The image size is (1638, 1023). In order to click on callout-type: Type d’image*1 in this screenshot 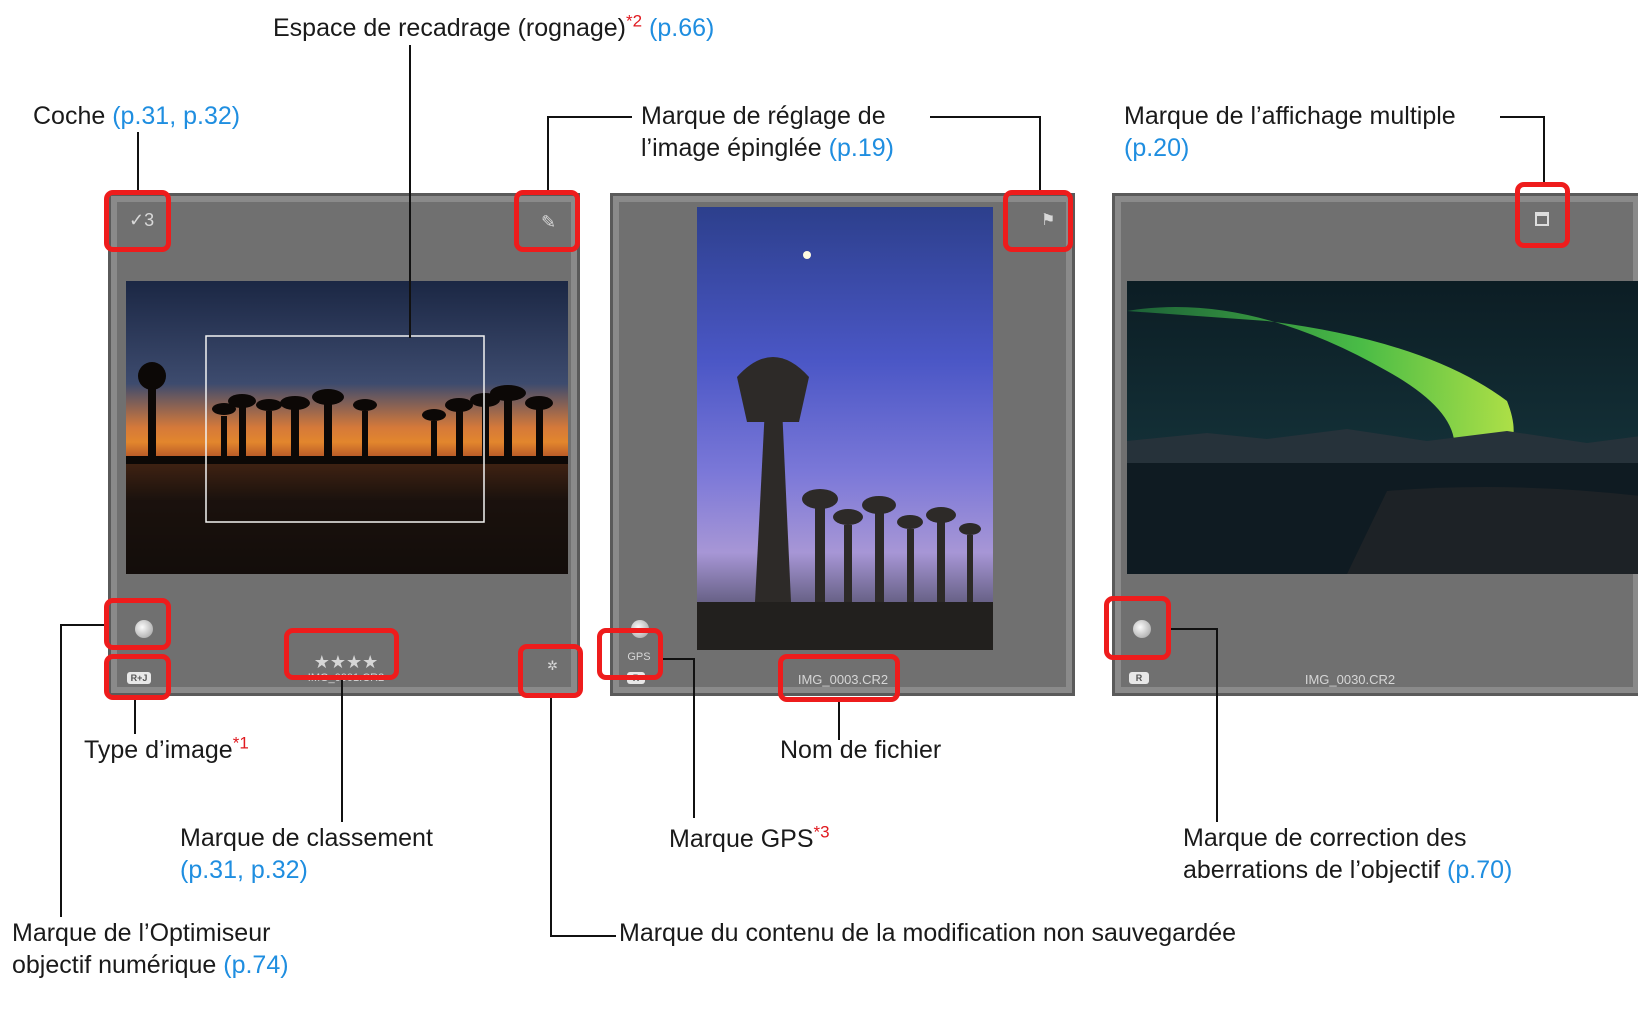, I will do `click(166, 750)`.